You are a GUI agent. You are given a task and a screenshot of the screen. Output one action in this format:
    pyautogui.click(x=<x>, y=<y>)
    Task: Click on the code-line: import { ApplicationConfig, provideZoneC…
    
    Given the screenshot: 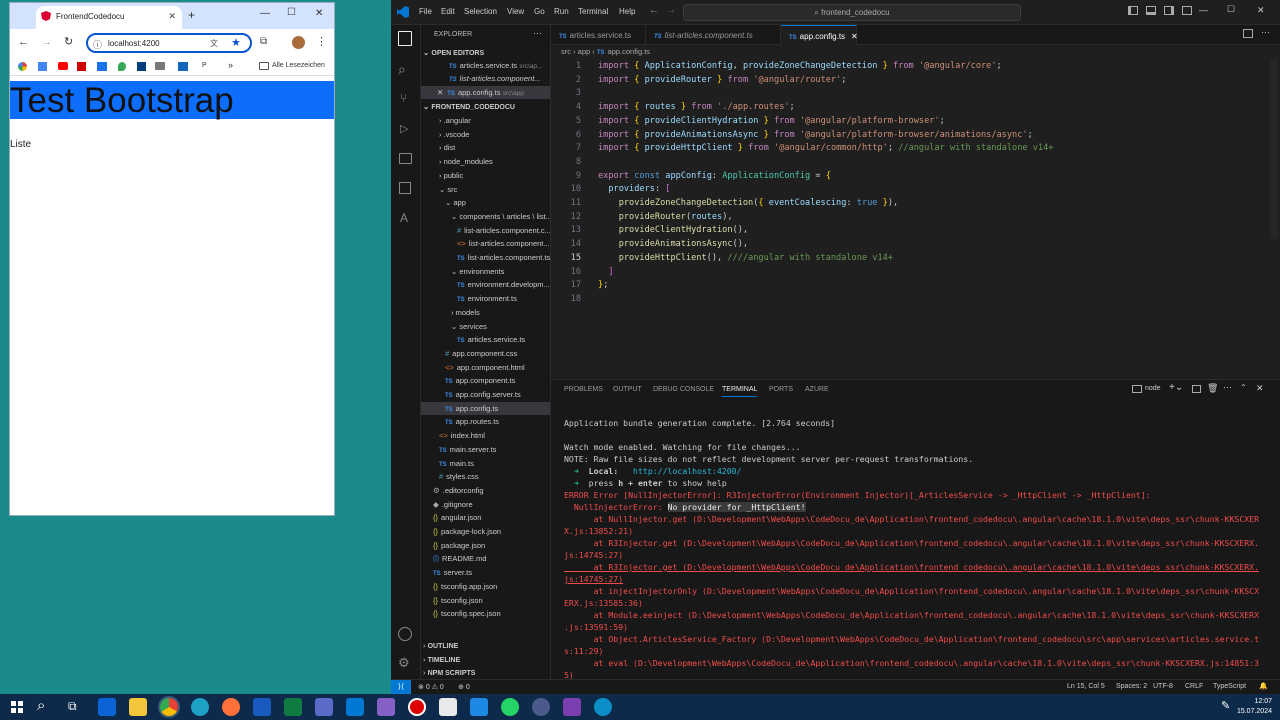 What is the action you would take?
    pyautogui.click(x=800, y=66)
    